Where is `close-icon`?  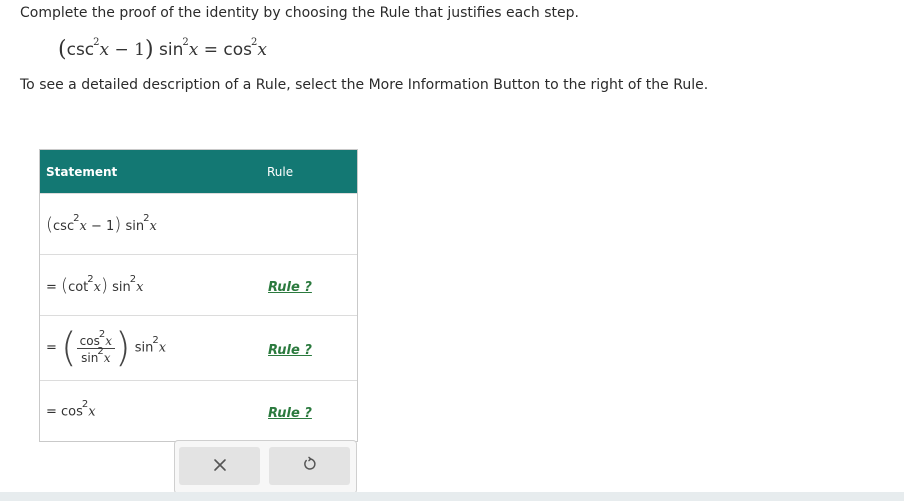 close-icon is located at coordinates (220, 466).